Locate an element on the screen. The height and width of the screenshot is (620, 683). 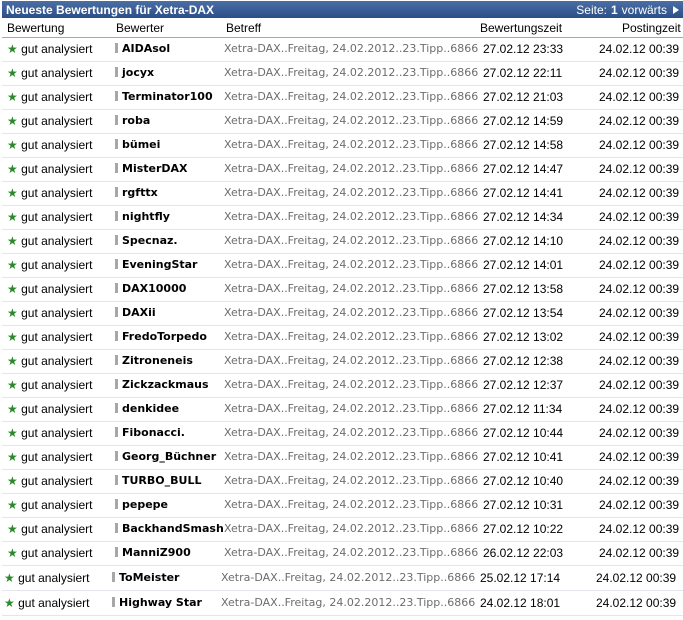
rater-name: Highway Star is located at coordinates (160, 602).